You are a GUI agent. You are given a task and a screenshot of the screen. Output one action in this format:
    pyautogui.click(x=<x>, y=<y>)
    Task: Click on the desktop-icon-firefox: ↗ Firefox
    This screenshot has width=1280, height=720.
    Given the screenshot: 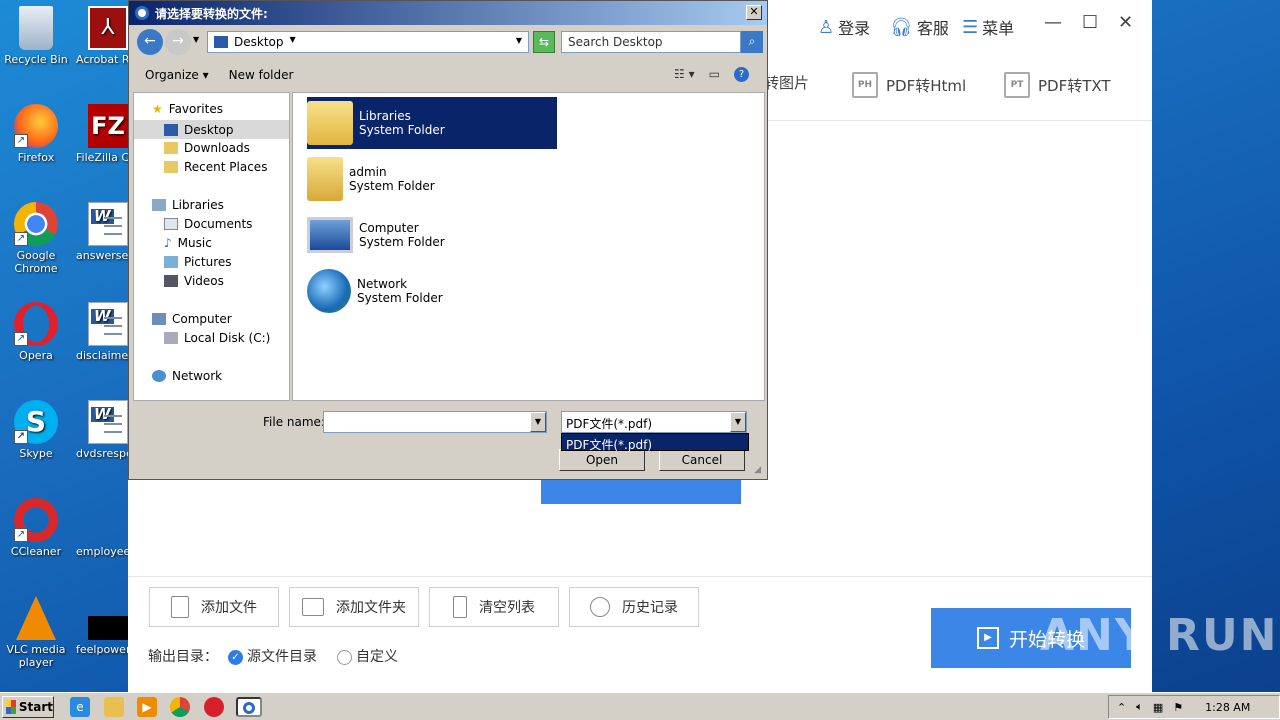 What is the action you would take?
    pyautogui.click(x=36, y=132)
    